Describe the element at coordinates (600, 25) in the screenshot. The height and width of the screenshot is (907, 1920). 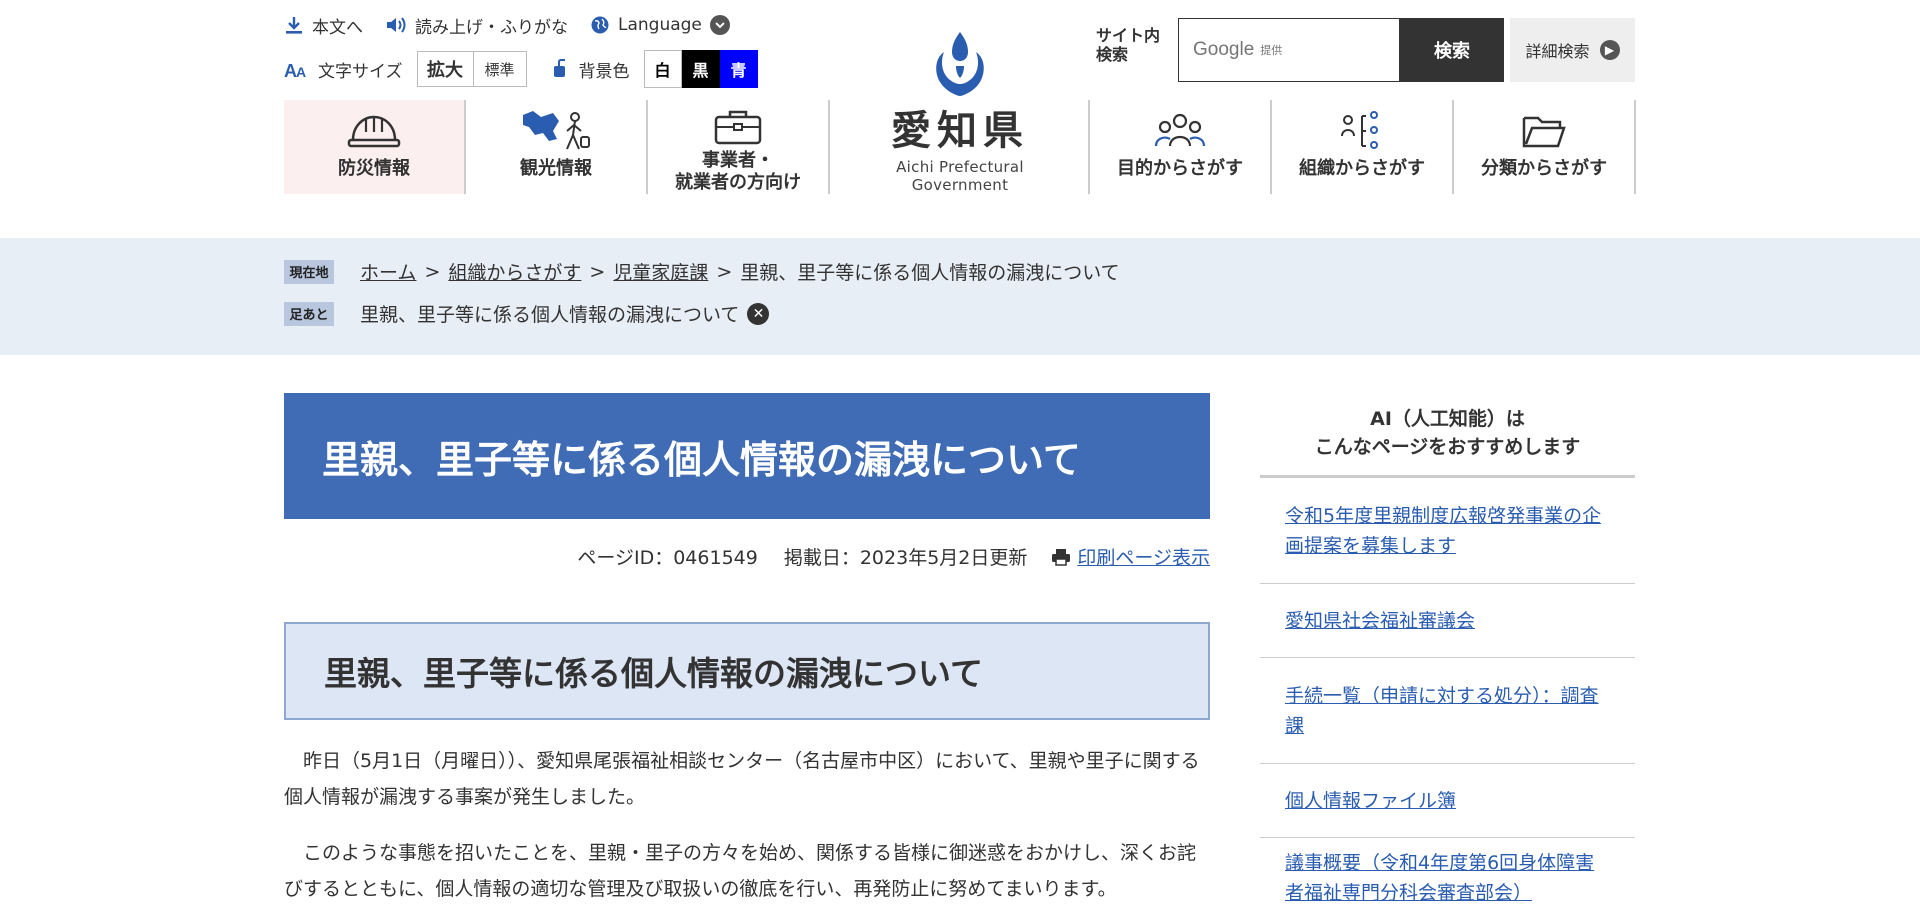
I see `globe-icon` at that location.